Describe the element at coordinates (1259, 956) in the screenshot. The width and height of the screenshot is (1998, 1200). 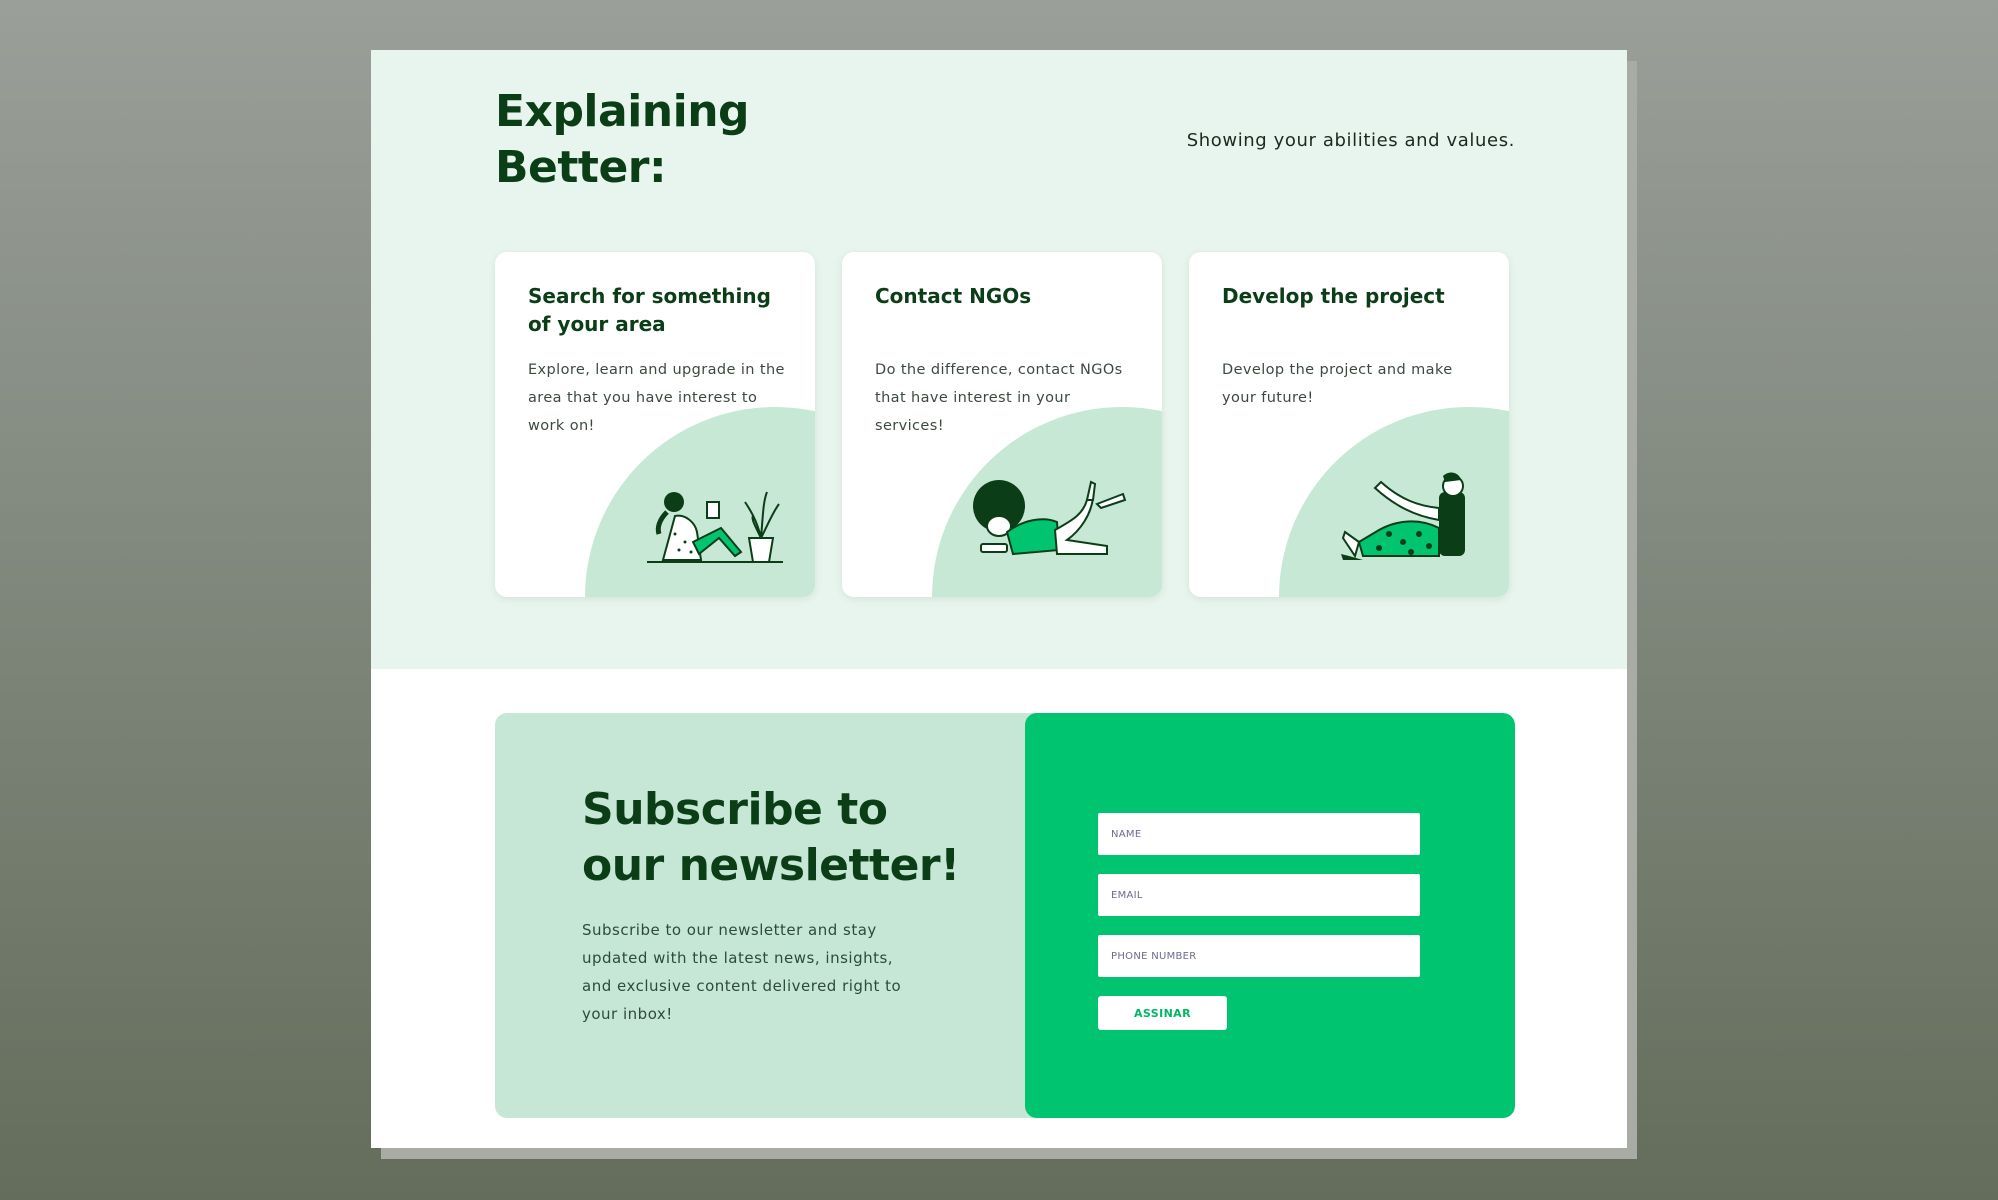
I see `phone-number-field` at that location.